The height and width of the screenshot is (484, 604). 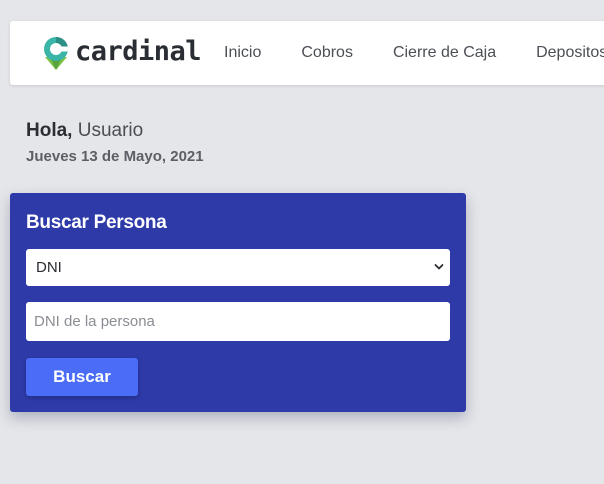 I want to click on greeting-hello: Hola,, so click(x=49, y=130).